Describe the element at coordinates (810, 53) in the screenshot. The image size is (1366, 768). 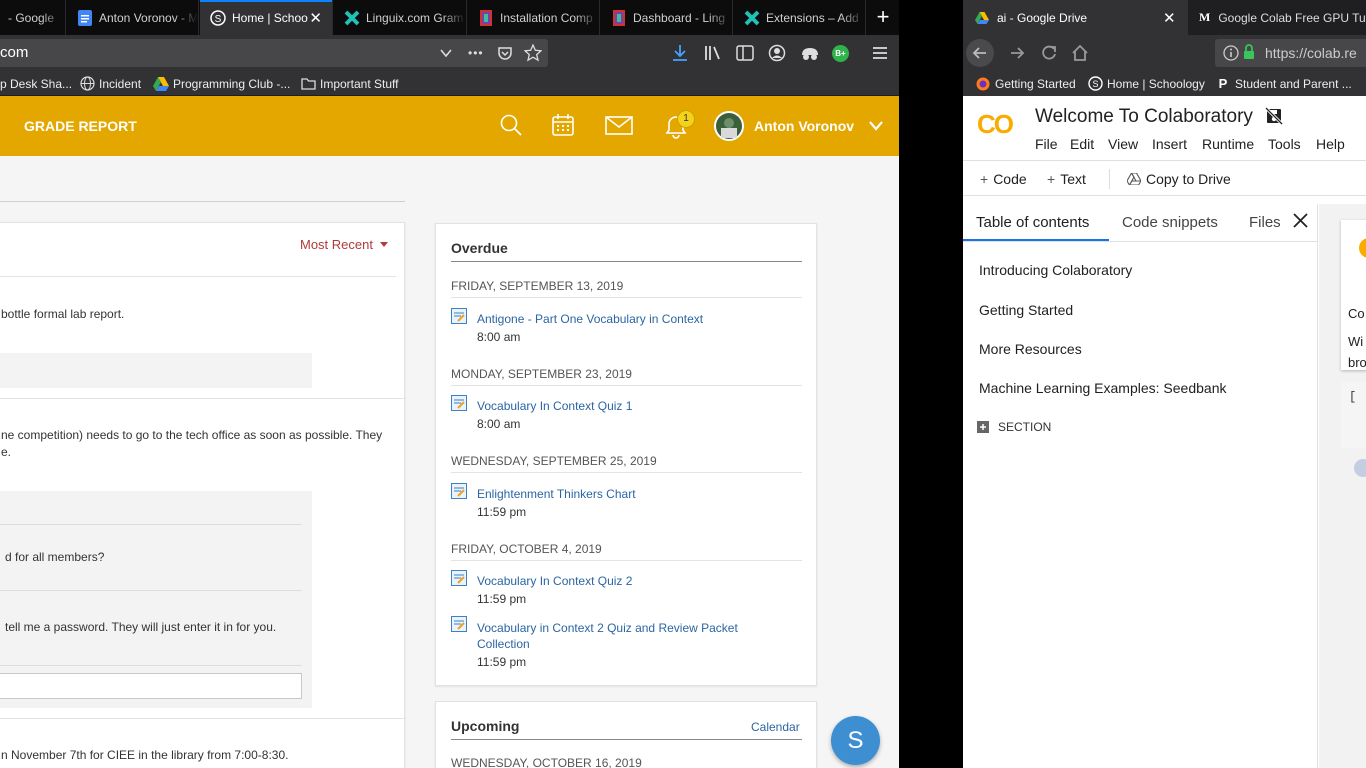
I see `tracking-protection-icon` at that location.